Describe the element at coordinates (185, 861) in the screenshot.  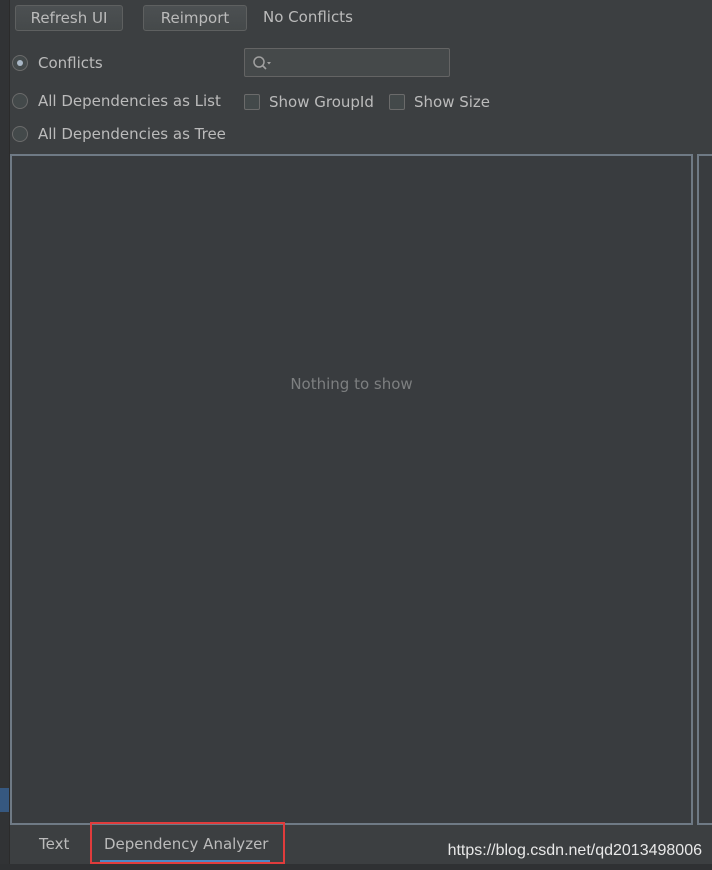
I see `active-tab-underline` at that location.